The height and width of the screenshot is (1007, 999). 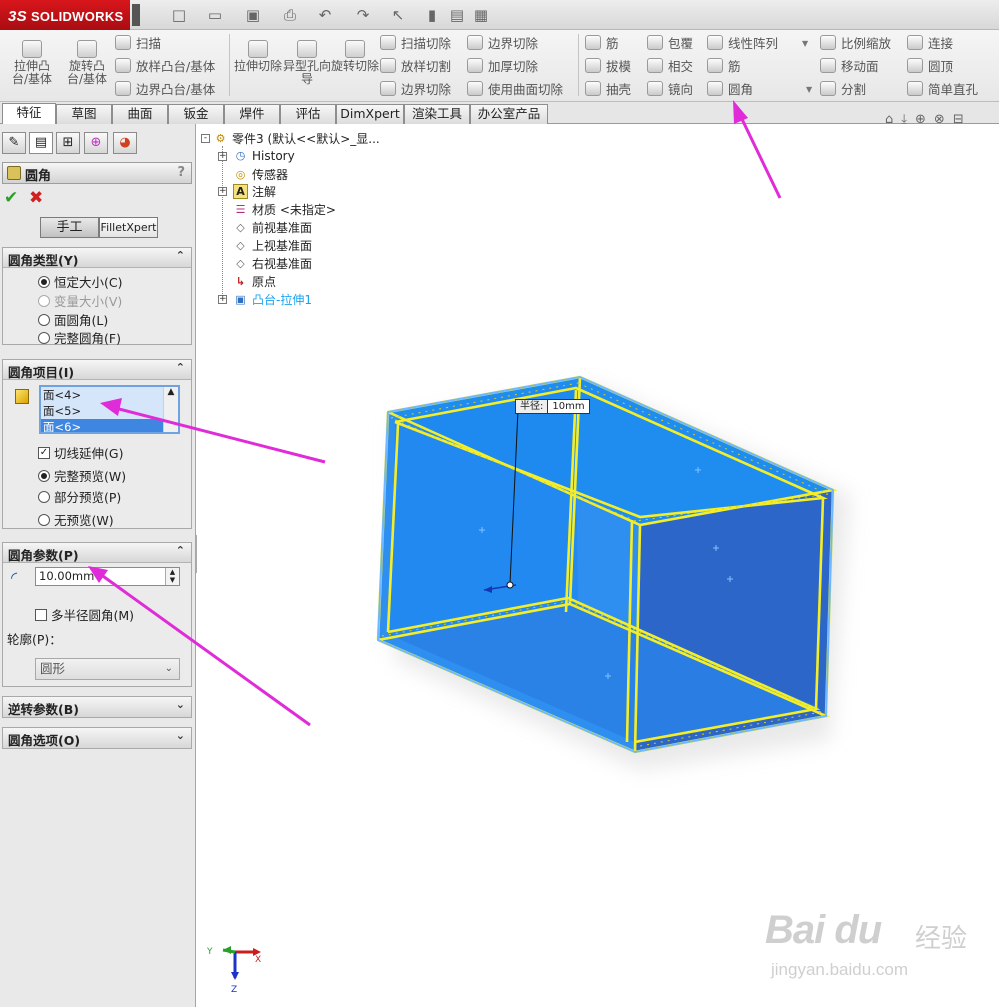 What do you see at coordinates (823, 930) in the screenshot?
I see `watermark-main: Bai du` at bounding box center [823, 930].